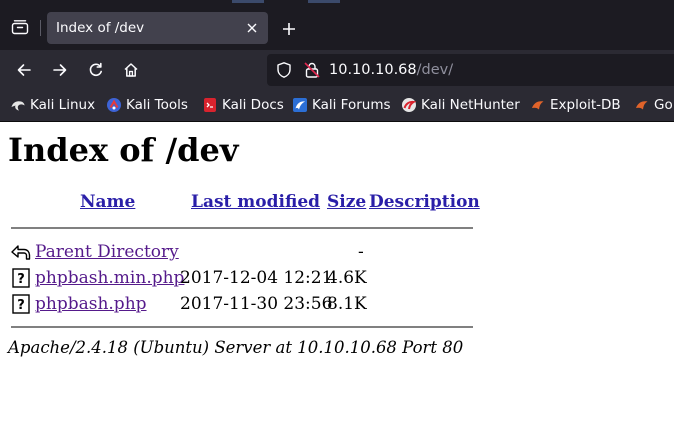 This screenshot has height=430, width=674. Describe the element at coordinates (337, 27) in the screenshot. I see `tab-strip: Index of /dev` at that location.